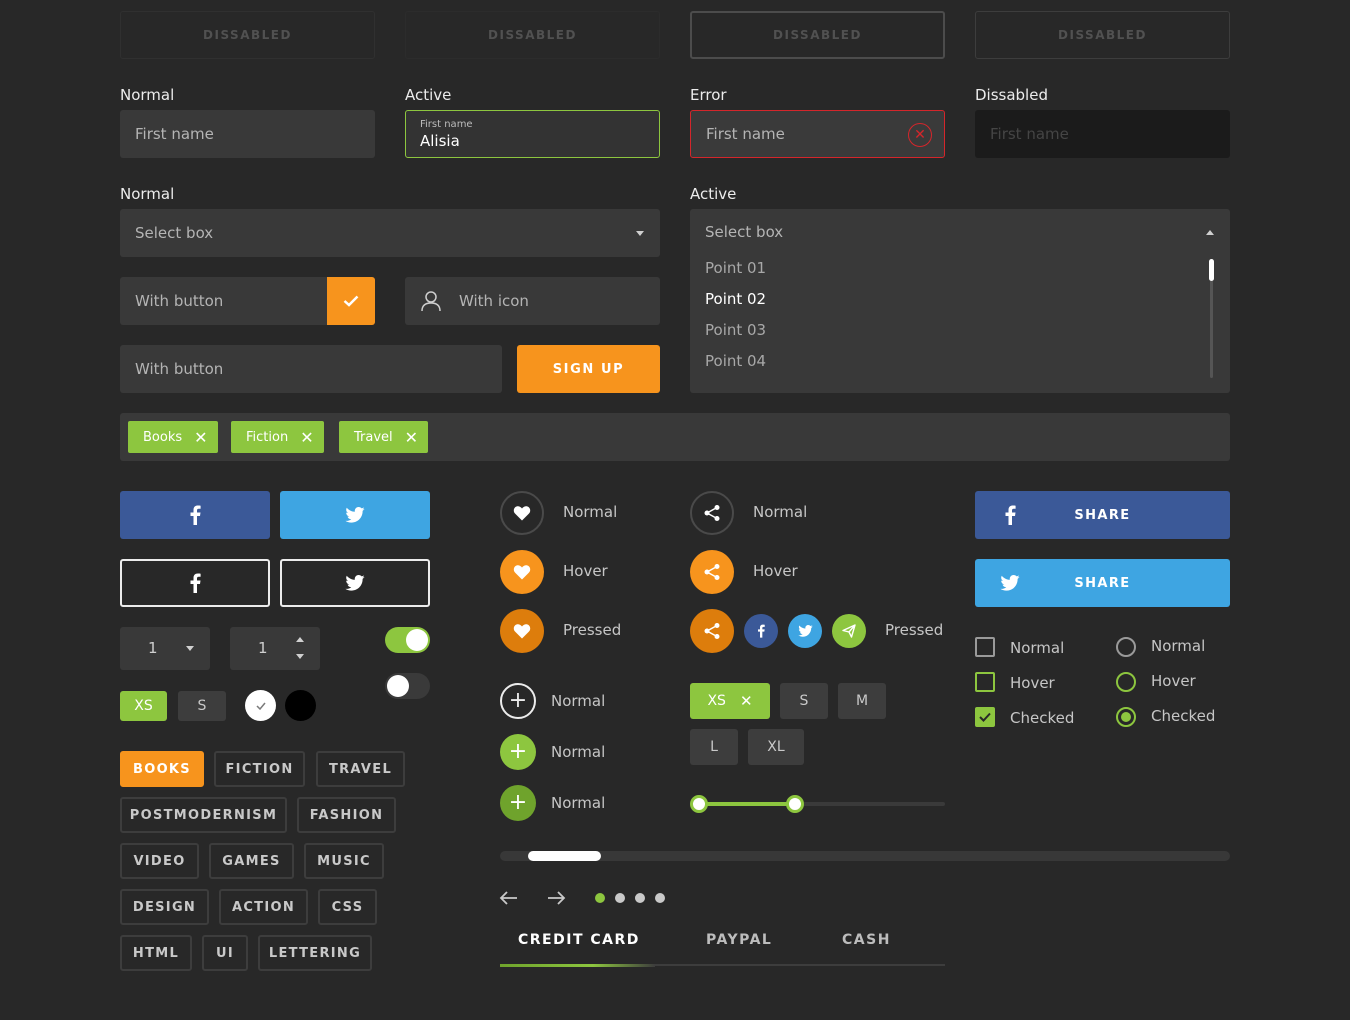 This screenshot has width=1350, height=1020. I want to click on category-tag-design: DESIGN, so click(164, 907).